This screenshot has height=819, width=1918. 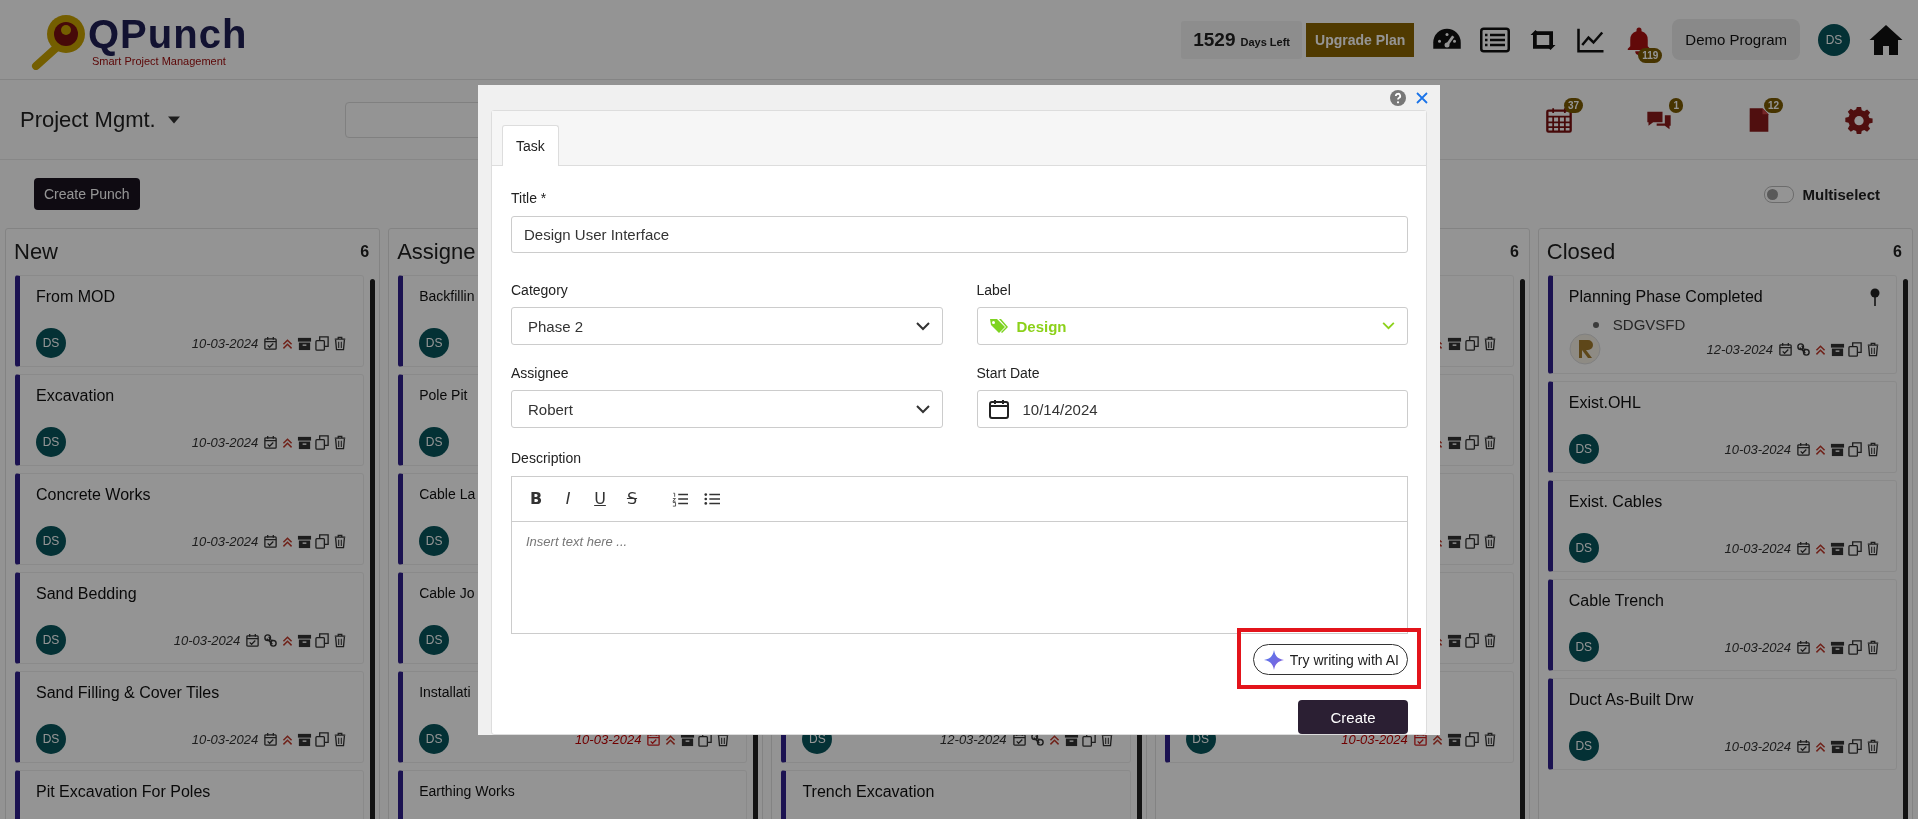 I want to click on bullet-text: SDGVSFD, so click(x=1649, y=324).